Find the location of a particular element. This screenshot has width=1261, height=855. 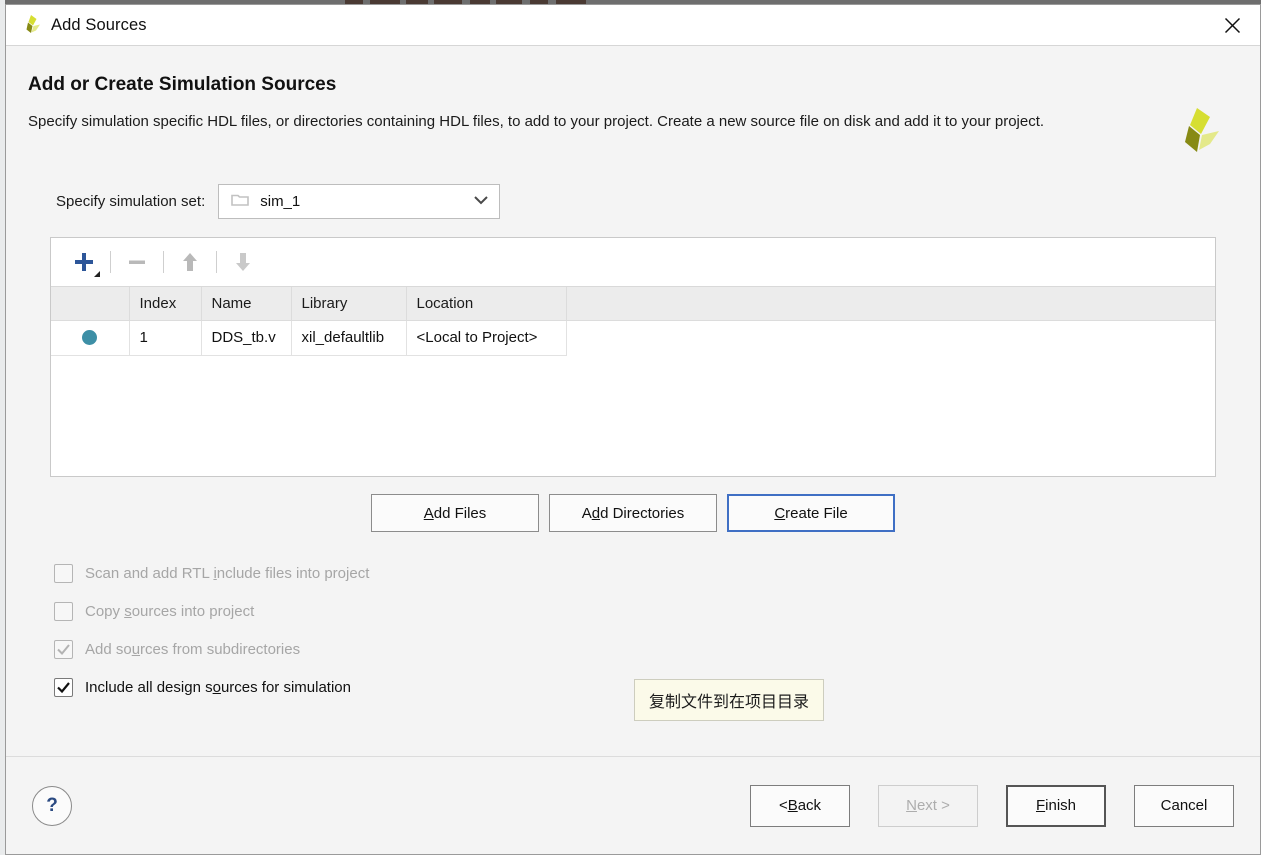

add-directories-button: Add Directories is located at coordinates (633, 513).